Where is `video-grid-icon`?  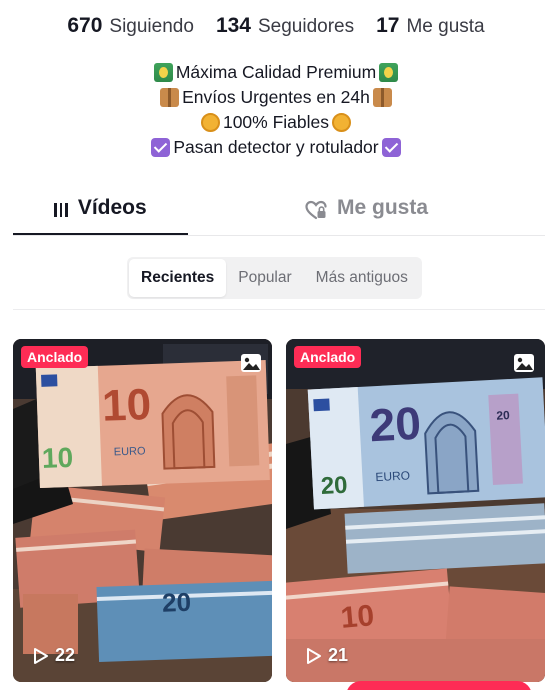 video-grid-icon is located at coordinates (61, 208).